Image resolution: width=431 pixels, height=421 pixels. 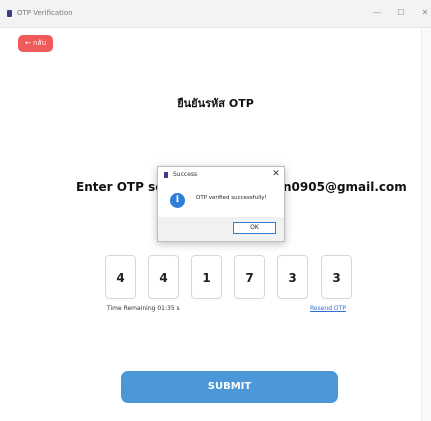 What do you see at coordinates (221, 175) in the screenshot?
I see `dialog-titlebar: Success ✕` at bounding box center [221, 175].